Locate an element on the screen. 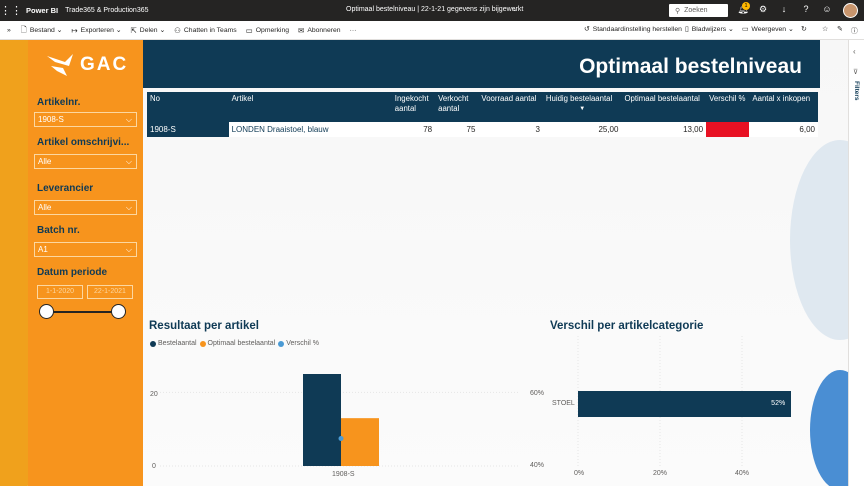 The width and height of the screenshot is (864, 486). export-menu: ↦ Exporteren ⌄ is located at coordinates (96, 30).